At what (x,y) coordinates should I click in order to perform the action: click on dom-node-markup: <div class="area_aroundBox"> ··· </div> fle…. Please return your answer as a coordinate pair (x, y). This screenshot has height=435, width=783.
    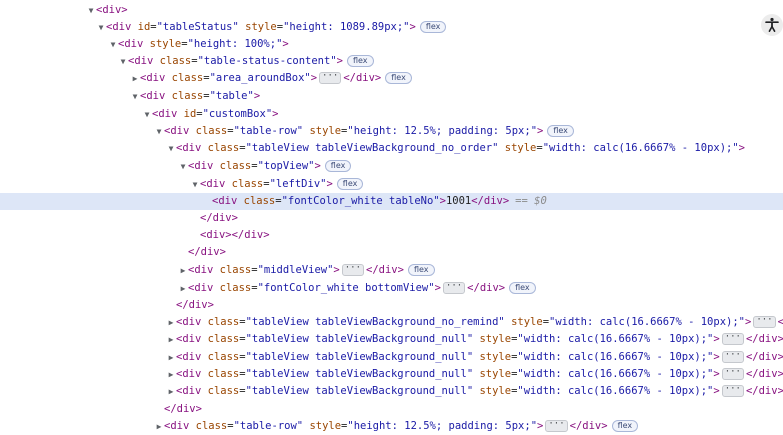
    Looking at the image, I should click on (276, 78).